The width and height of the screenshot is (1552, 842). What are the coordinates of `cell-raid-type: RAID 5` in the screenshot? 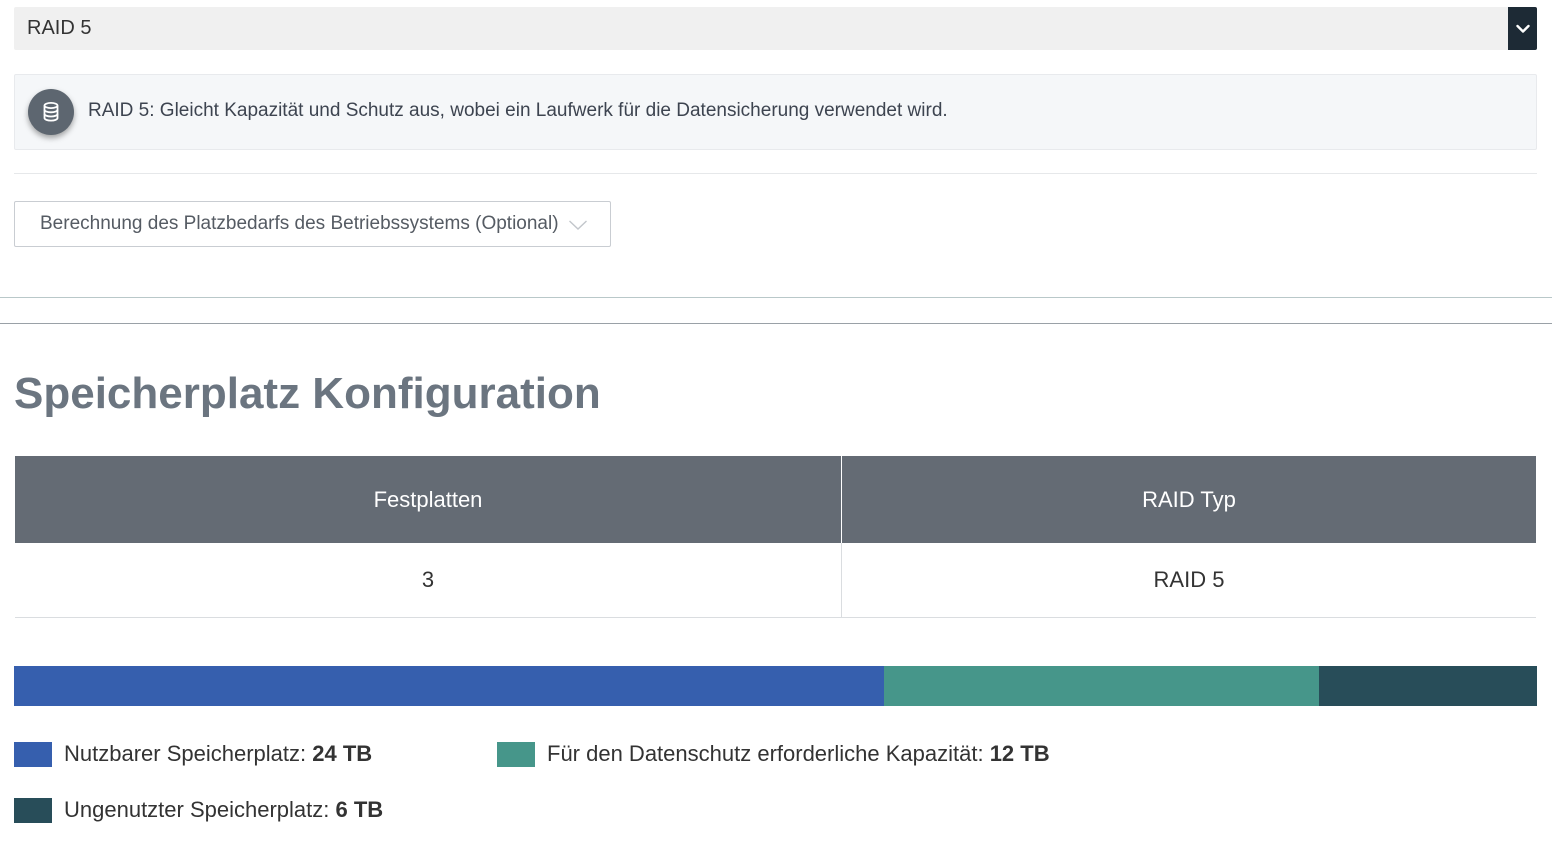 It's located at (1188, 580).